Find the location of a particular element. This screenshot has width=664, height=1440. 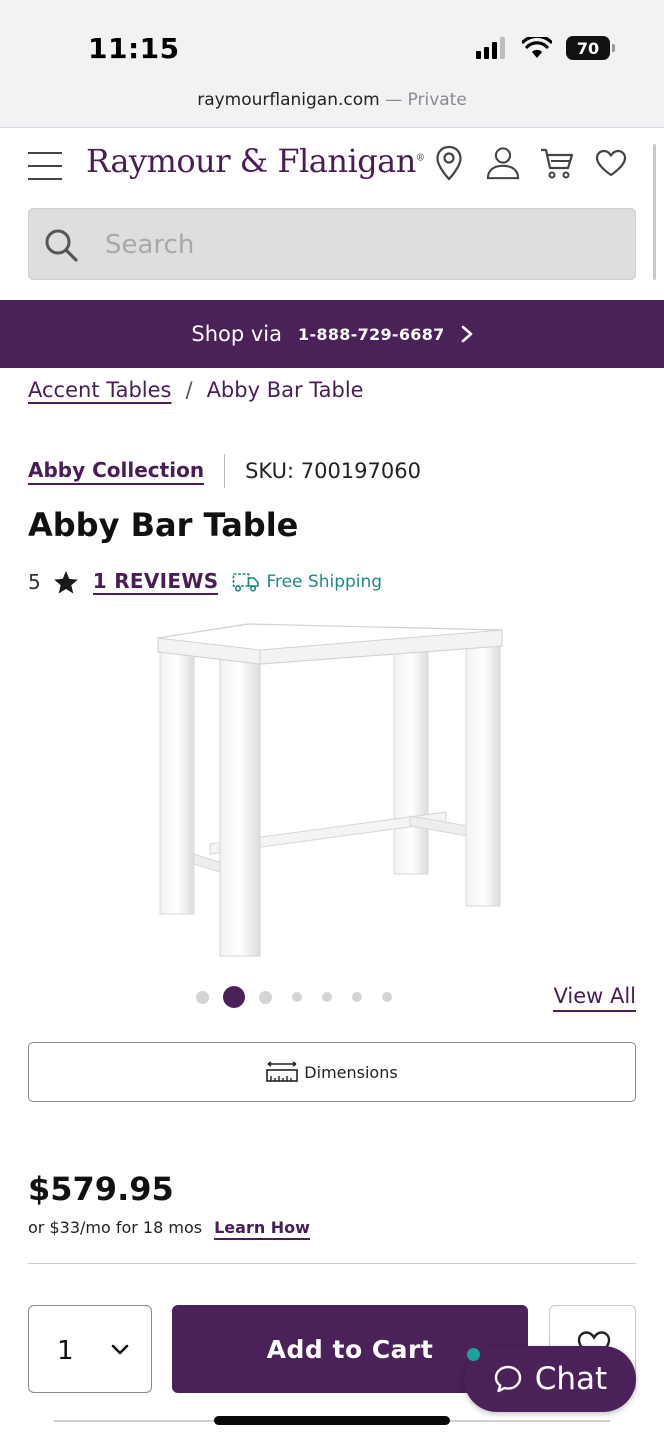

rating-value: 5 is located at coordinates (34, 582).